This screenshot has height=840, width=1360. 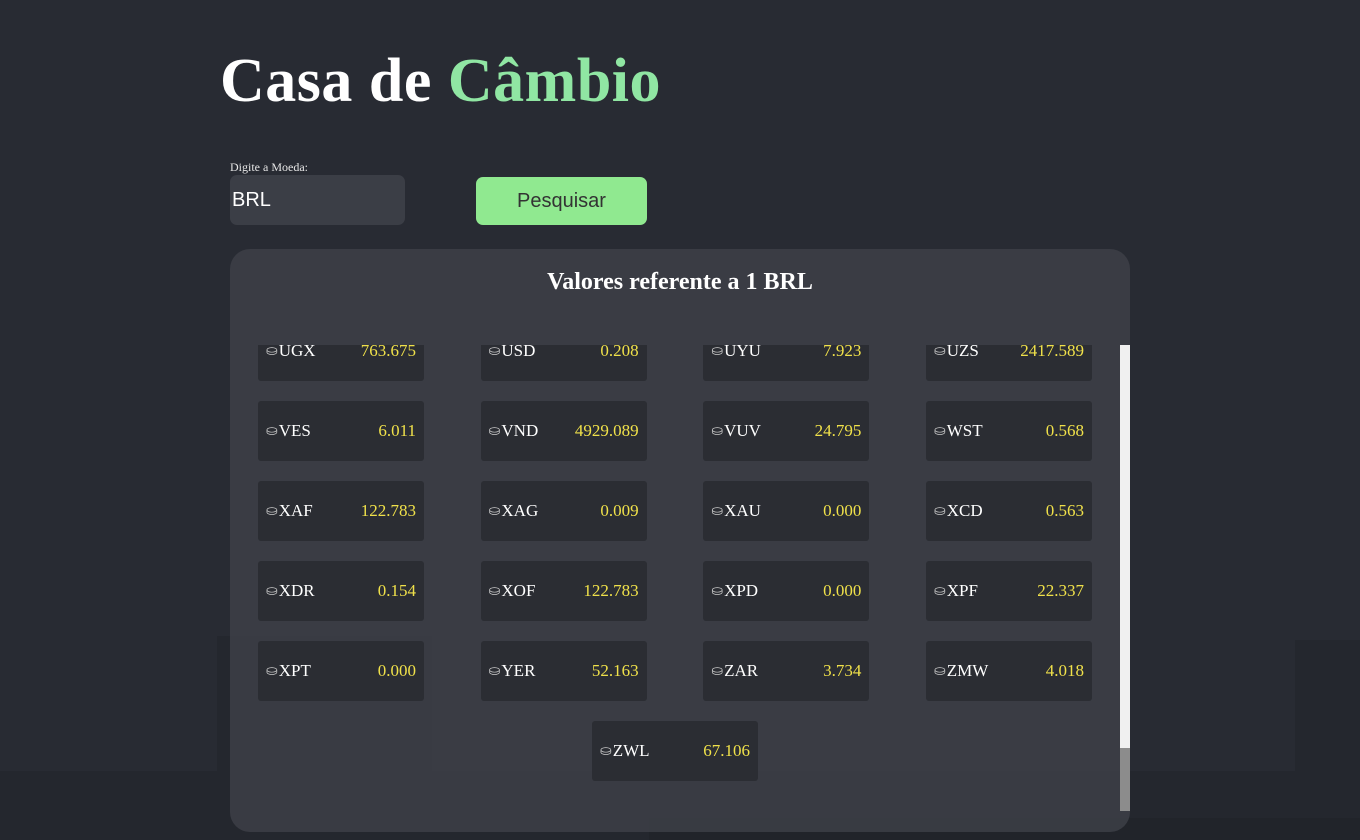 What do you see at coordinates (838, 430) in the screenshot?
I see `rate-value: 24.795` at bounding box center [838, 430].